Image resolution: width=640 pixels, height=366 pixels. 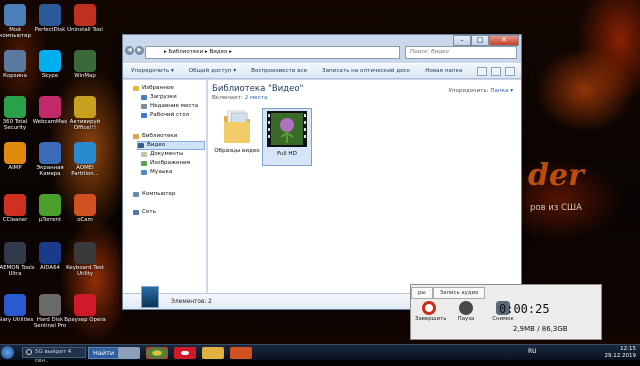 I want to click on nav-images: Изображения, so click(x=165, y=163).